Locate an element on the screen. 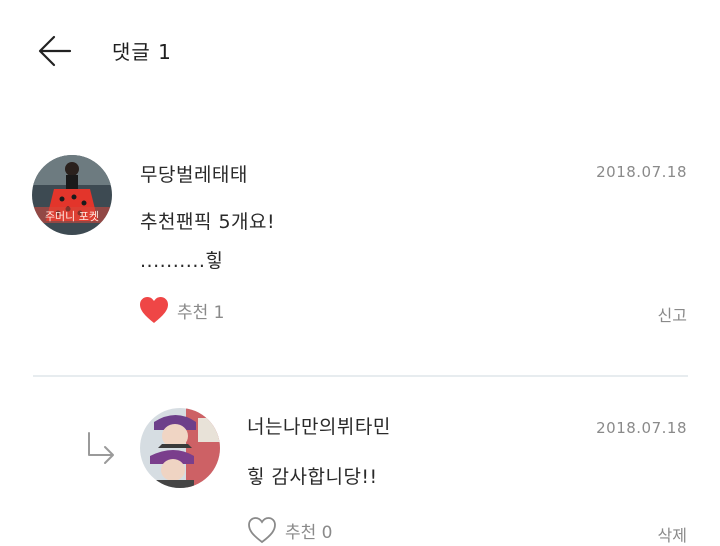 This screenshot has height=546, width=720. comment-date: 2018.07.18 is located at coordinates (641, 172).